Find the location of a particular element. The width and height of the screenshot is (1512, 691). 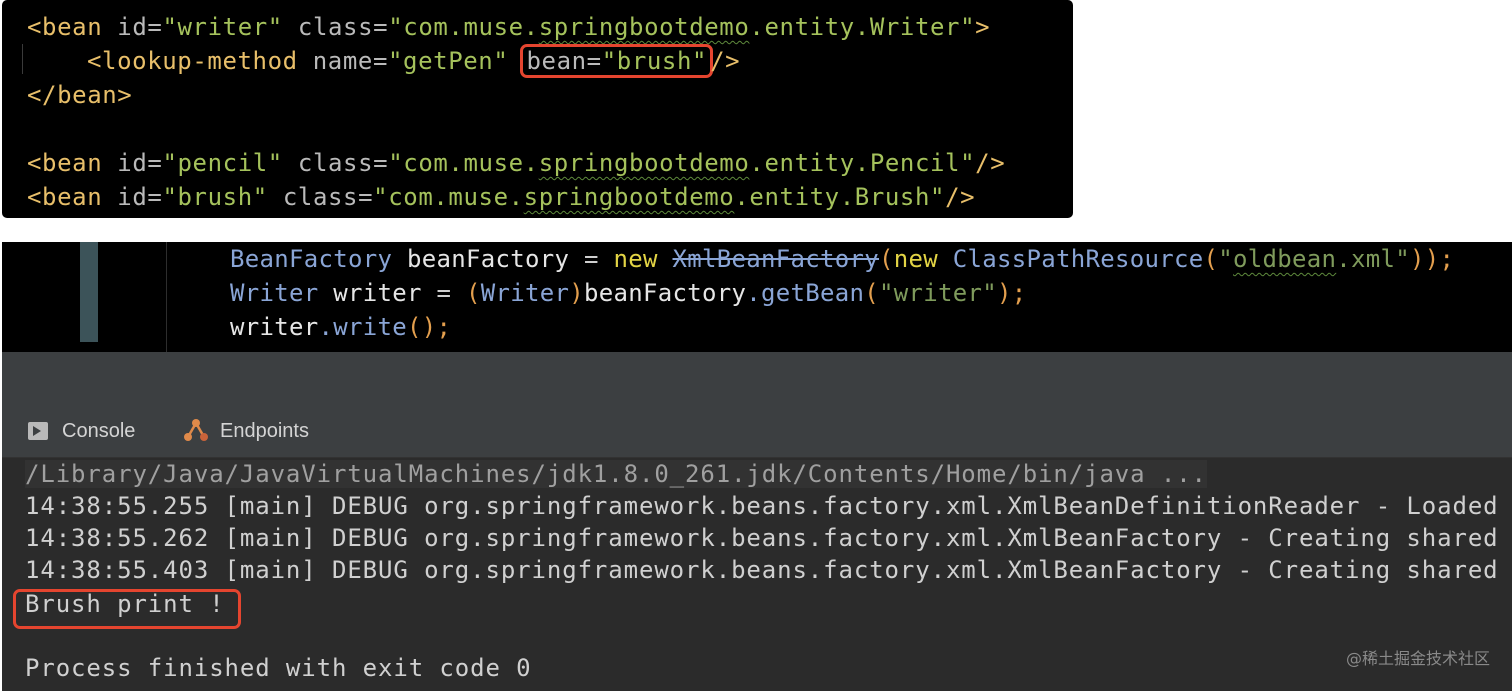

console-icon is located at coordinates (38, 431).